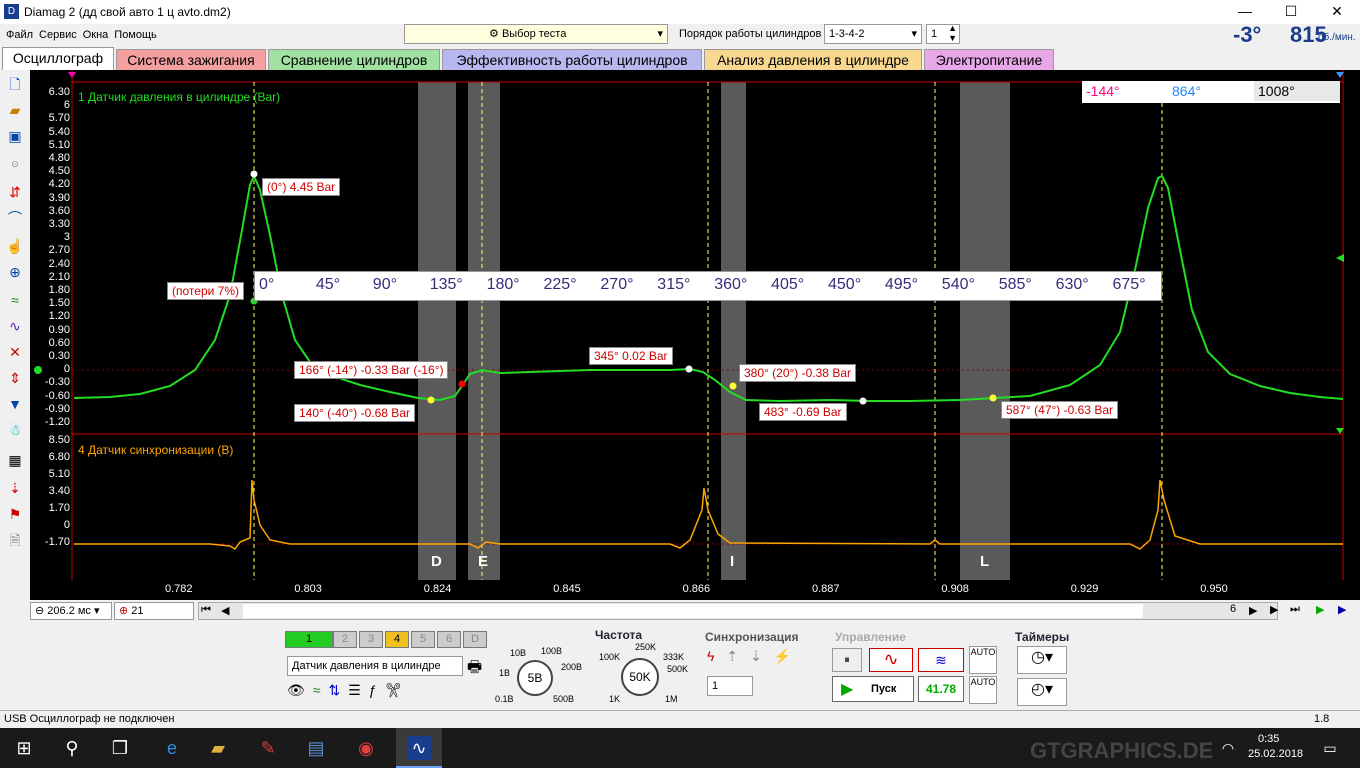 The height and width of the screenshot is (768, 1360). What do you see at coordinates (123, 611) in the screenshot?
I see `zoom-in-icon: ⊕` at bounding box center [123, 611].